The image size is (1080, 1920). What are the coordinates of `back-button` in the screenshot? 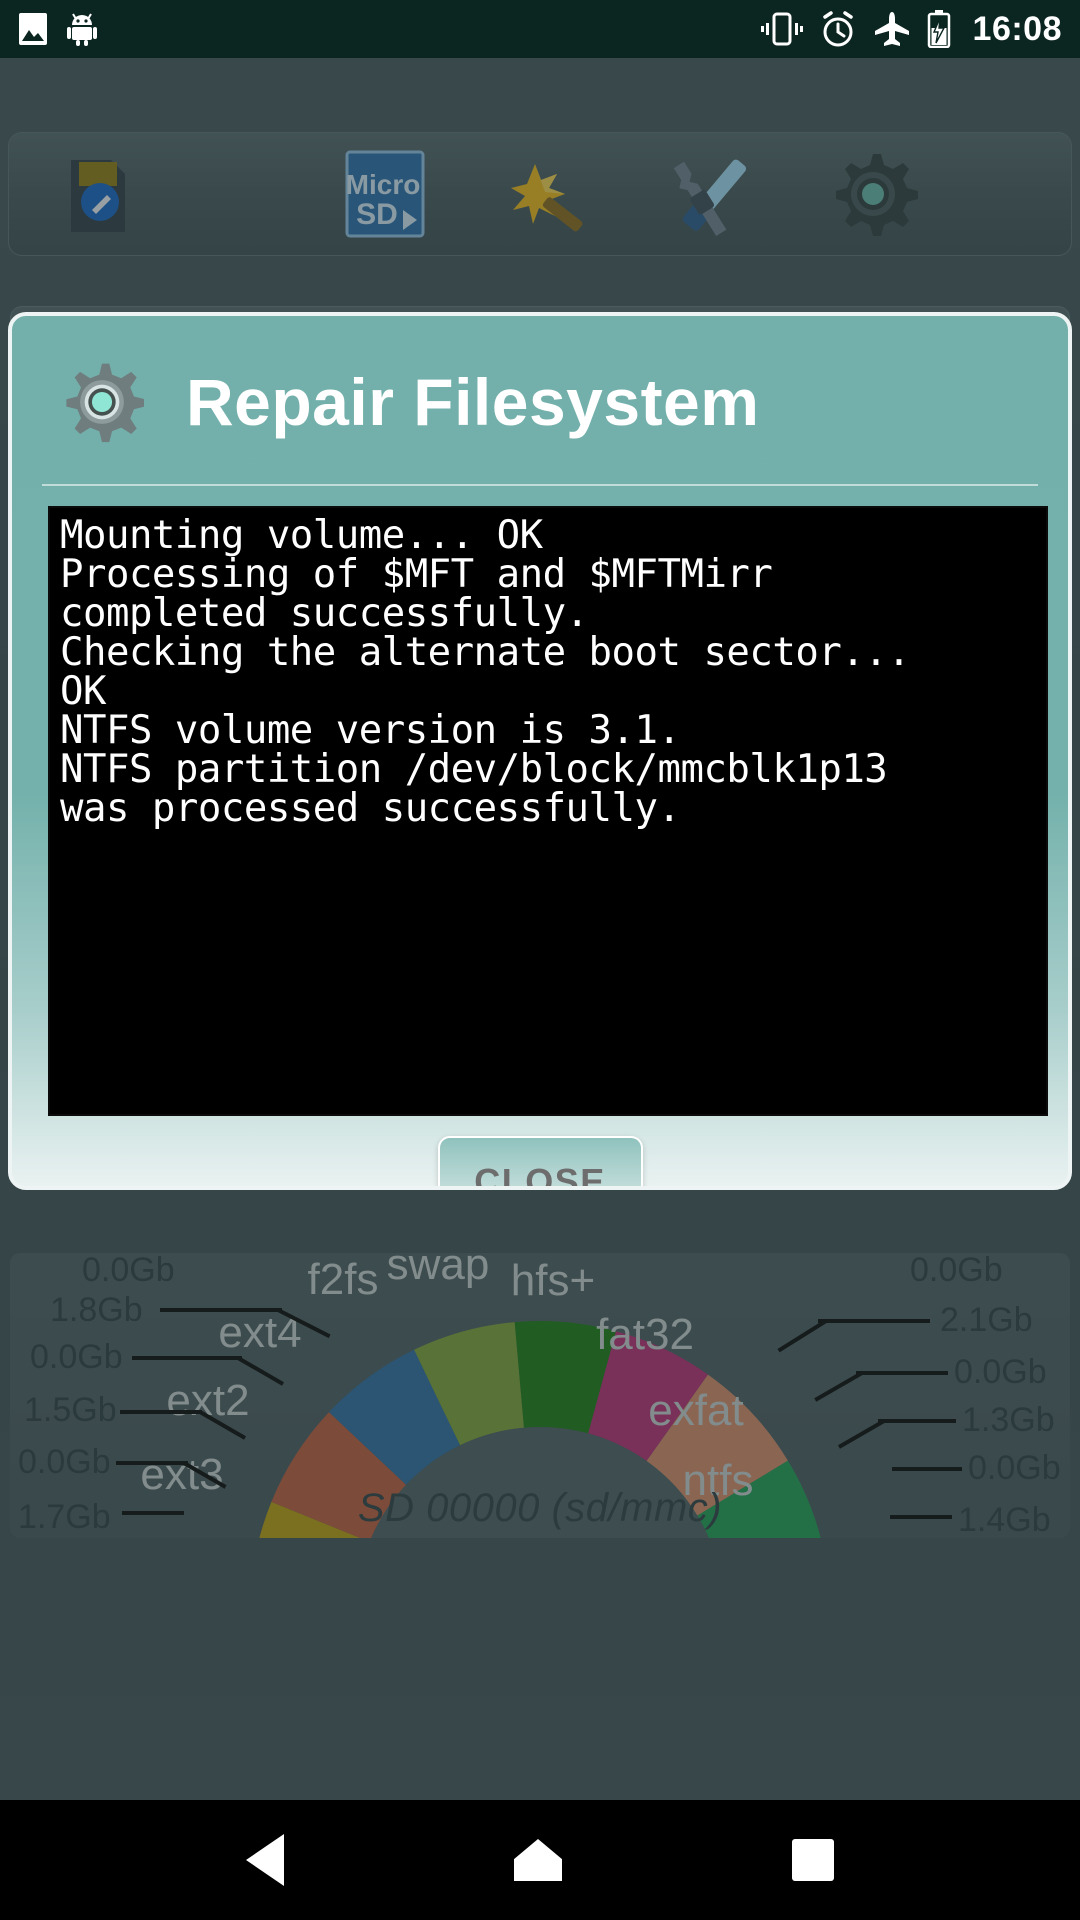 It's located at (265, 1860).